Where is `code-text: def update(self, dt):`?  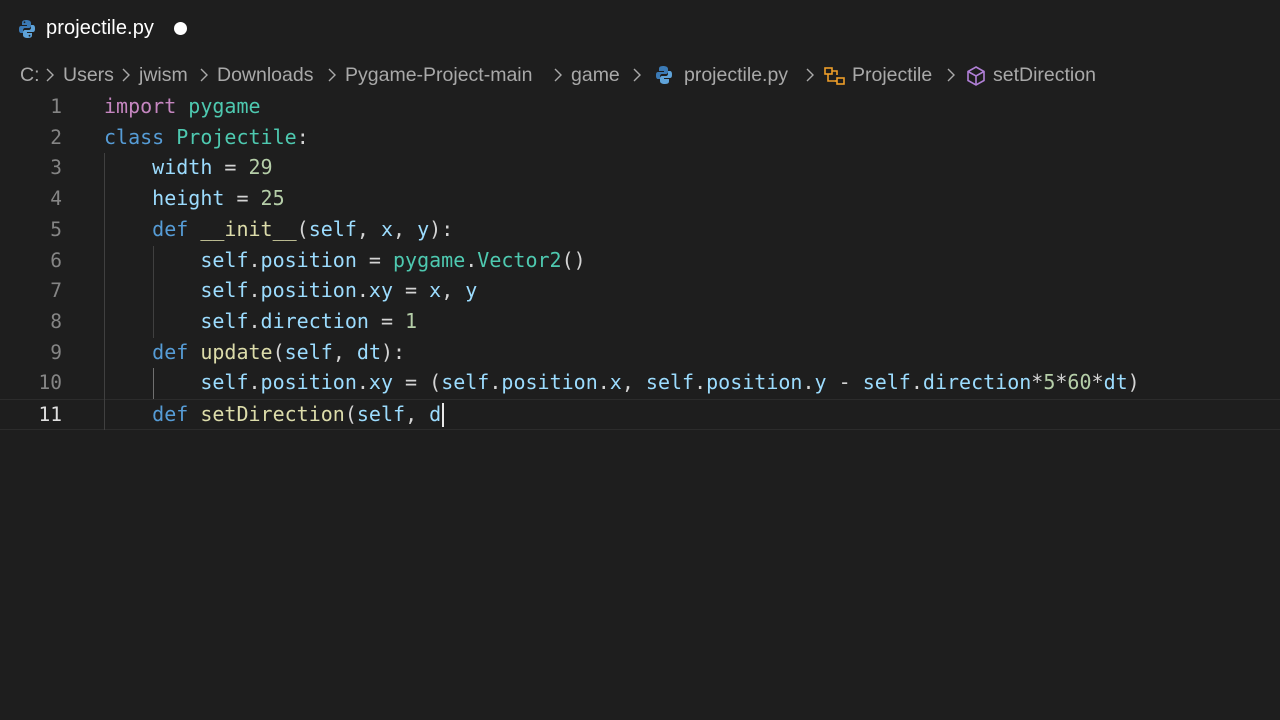
code-text: def update(self, dt): is located at coordinates (254, 352).